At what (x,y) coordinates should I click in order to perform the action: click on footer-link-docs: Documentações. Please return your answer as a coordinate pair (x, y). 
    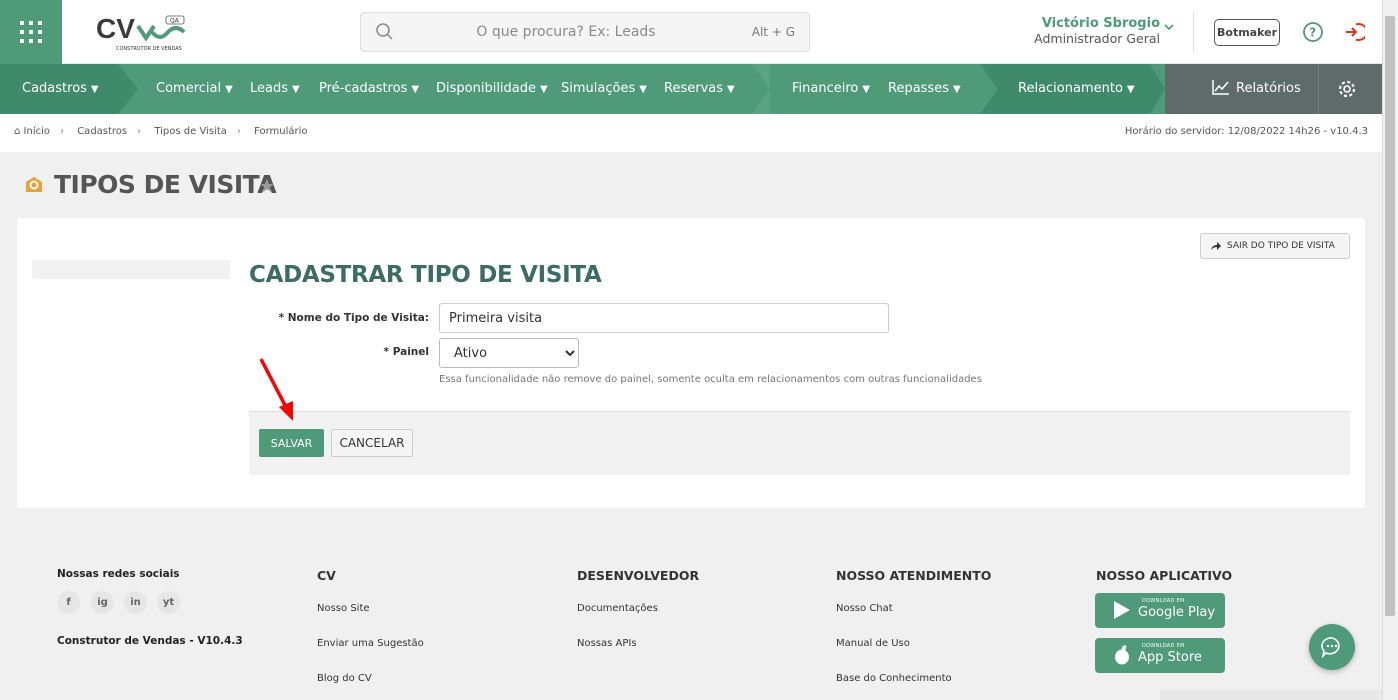
    Looking at the image, I should click on (617, 608).